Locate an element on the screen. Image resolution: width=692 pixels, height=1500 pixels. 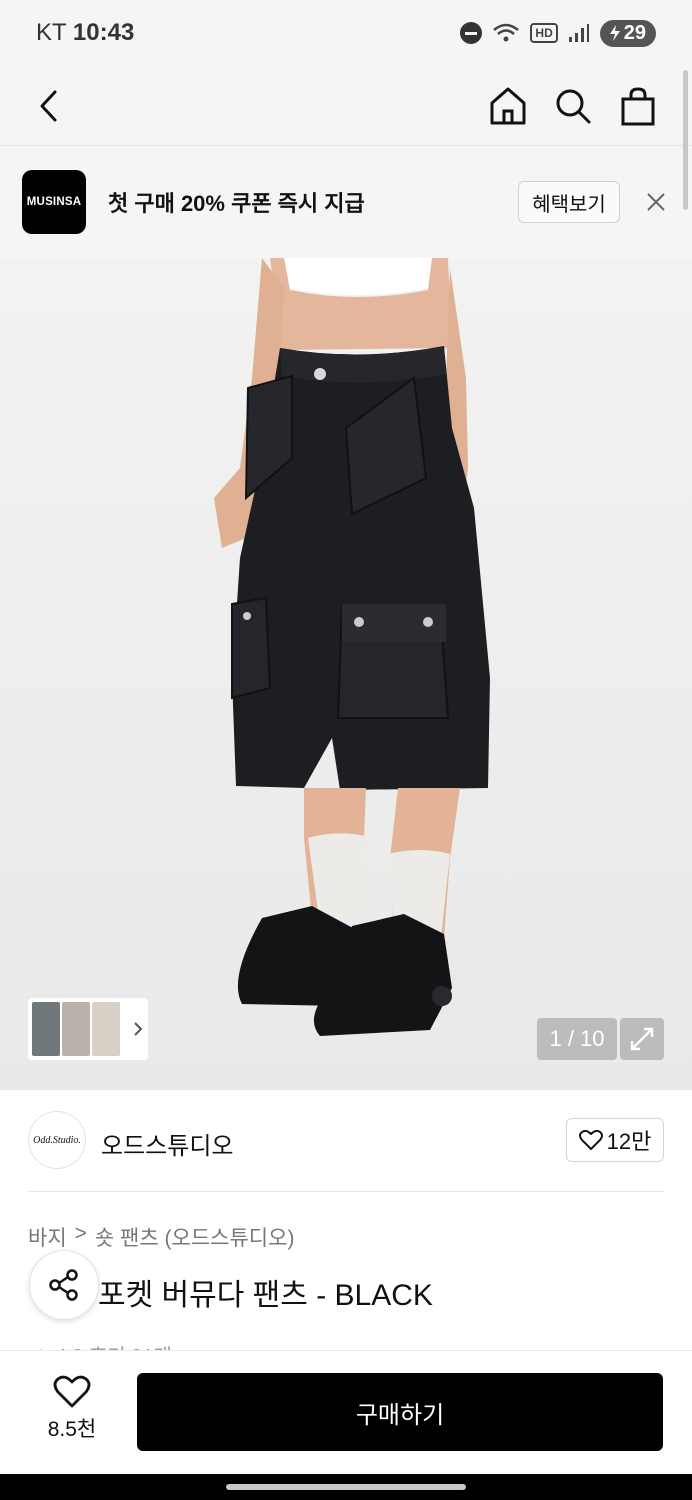
wifi-icon is located at coordinates (506, 33).